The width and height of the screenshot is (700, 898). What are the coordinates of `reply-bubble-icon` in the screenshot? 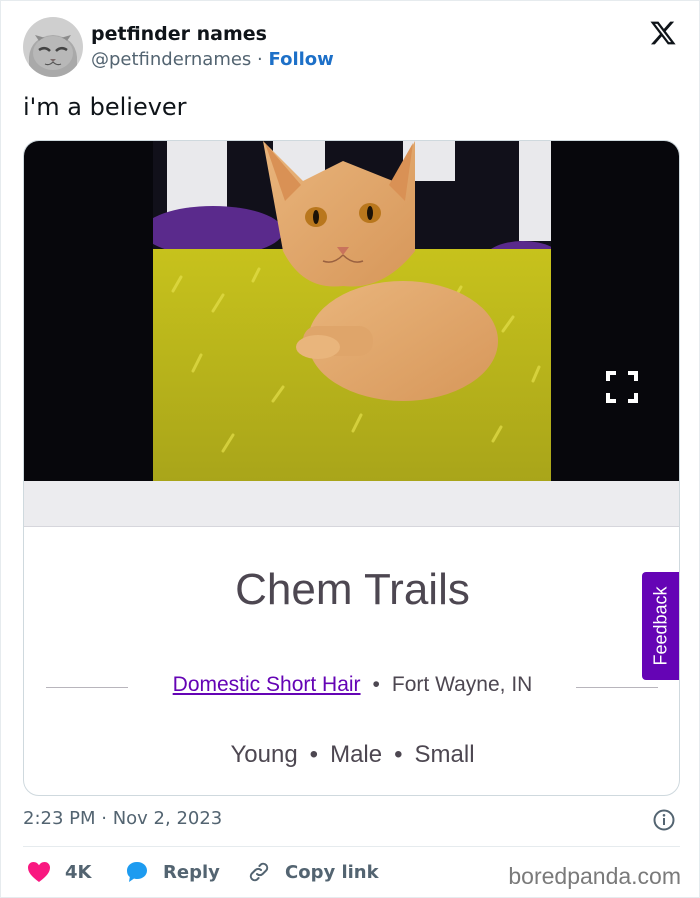 It's located at (137, 872).